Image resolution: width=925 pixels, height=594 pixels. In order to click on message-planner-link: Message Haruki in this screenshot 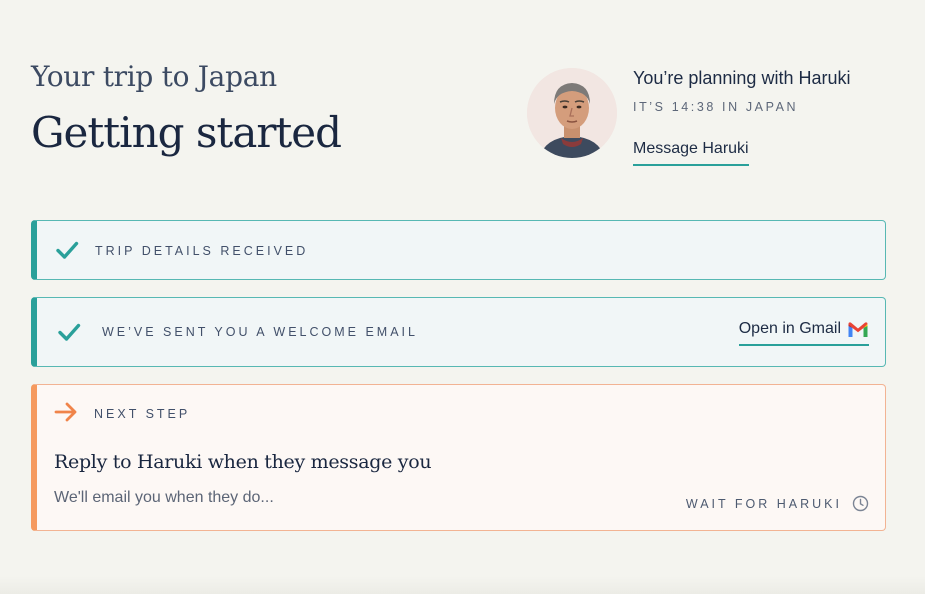, I will do `click(691, 153)`.